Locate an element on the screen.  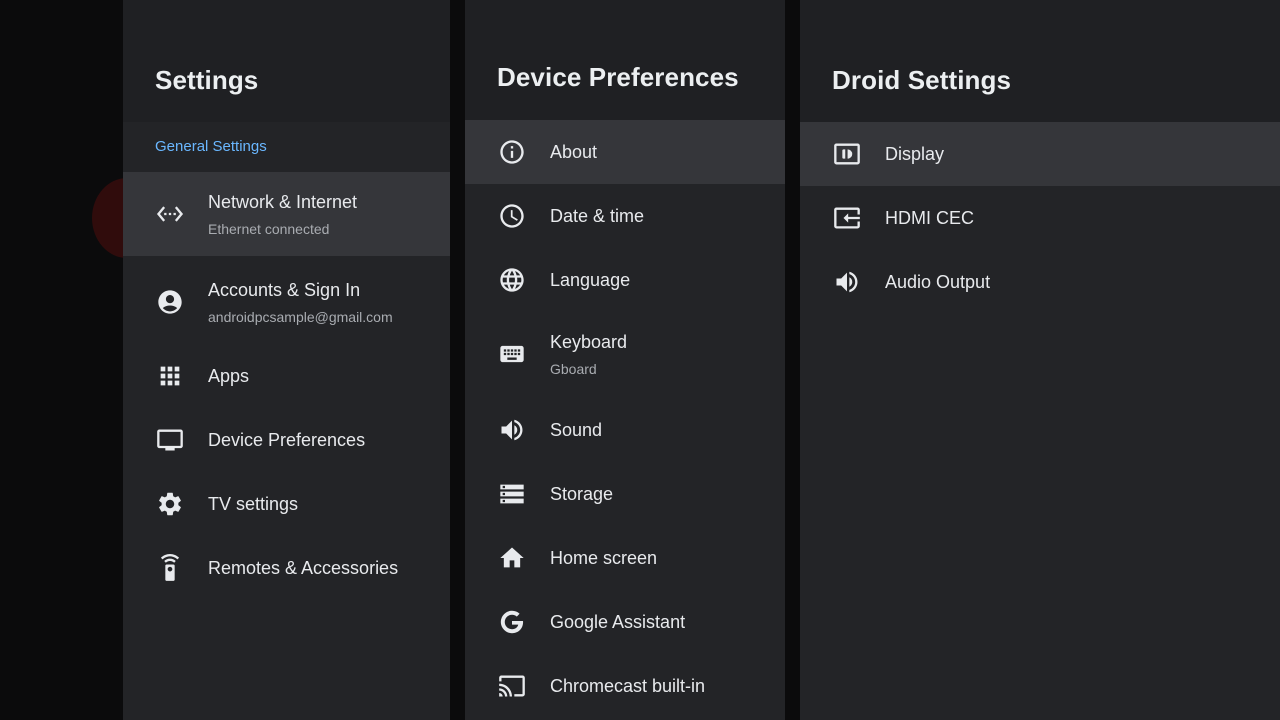
item-title: HDMI CEC is located at coordinates (929, 217).